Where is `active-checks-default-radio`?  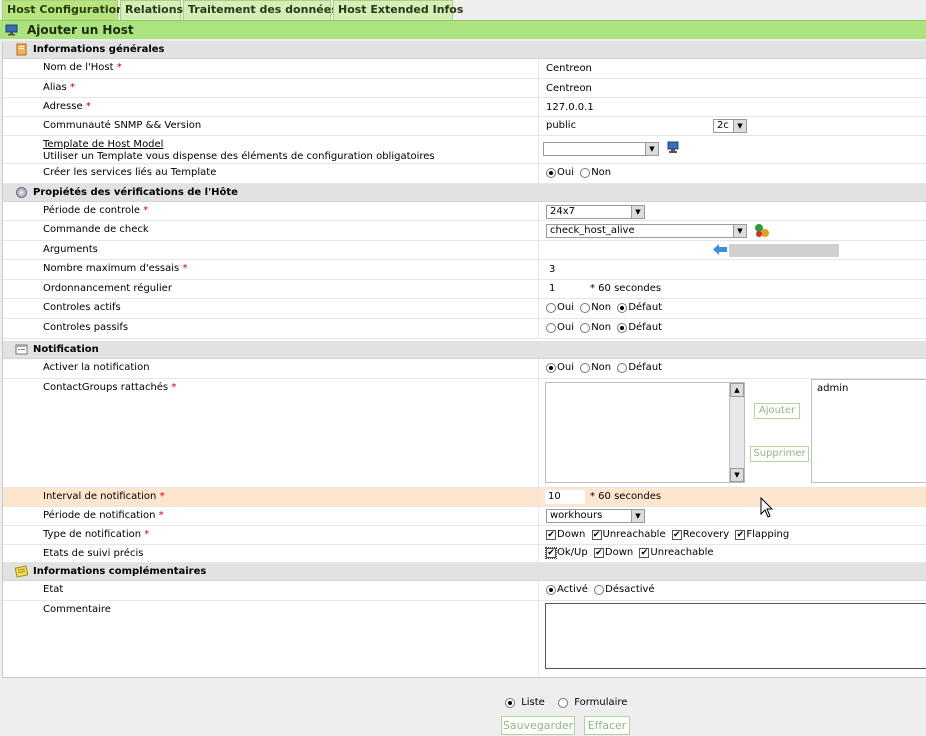 active-checks-default-radio is located at coordinates (622, 307).